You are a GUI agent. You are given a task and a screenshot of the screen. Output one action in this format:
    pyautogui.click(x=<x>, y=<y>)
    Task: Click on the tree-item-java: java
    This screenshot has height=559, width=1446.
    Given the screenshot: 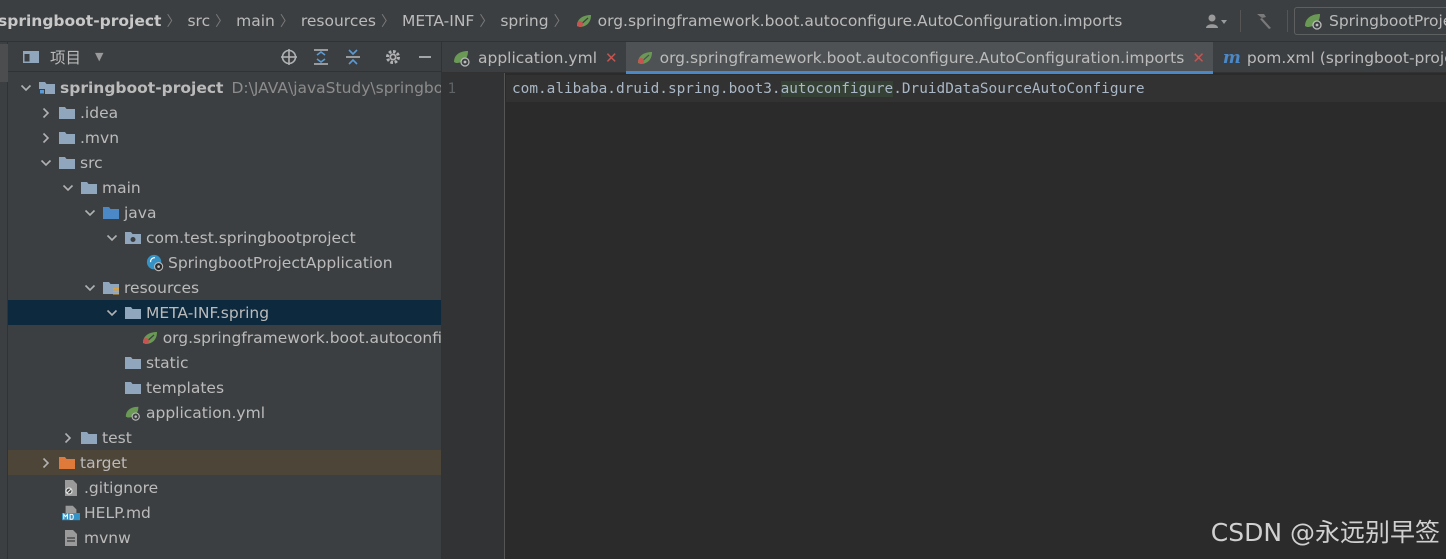 What is the action you would take?
    pyautogui.click(x=224, y=212)
    